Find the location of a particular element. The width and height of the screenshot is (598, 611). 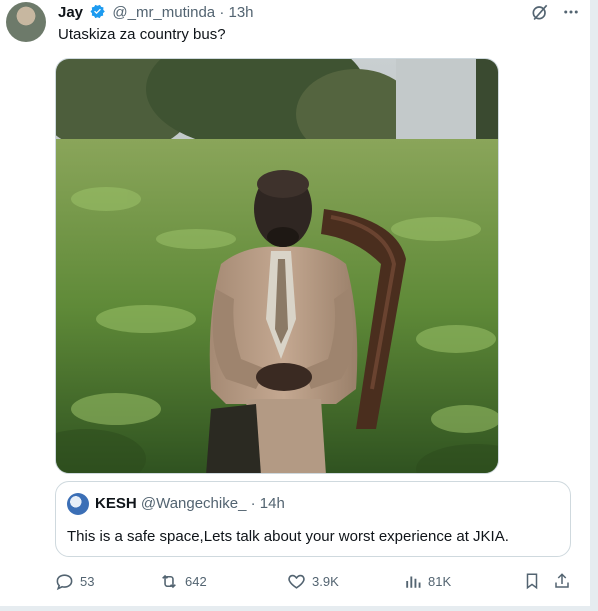

repost-count: 642 is located at coordinates (196, 581).